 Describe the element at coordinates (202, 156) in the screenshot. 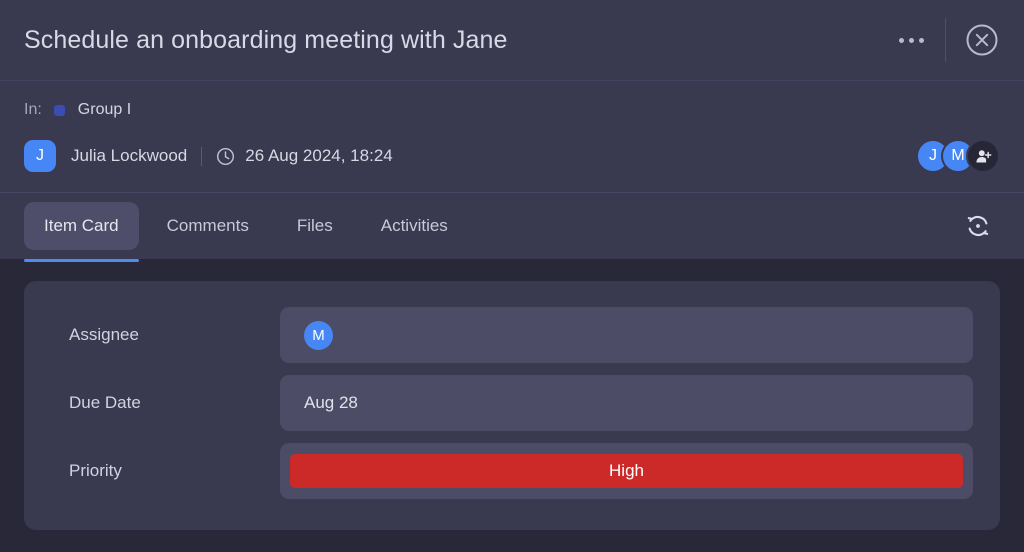

I see `meta-divider` at that location.